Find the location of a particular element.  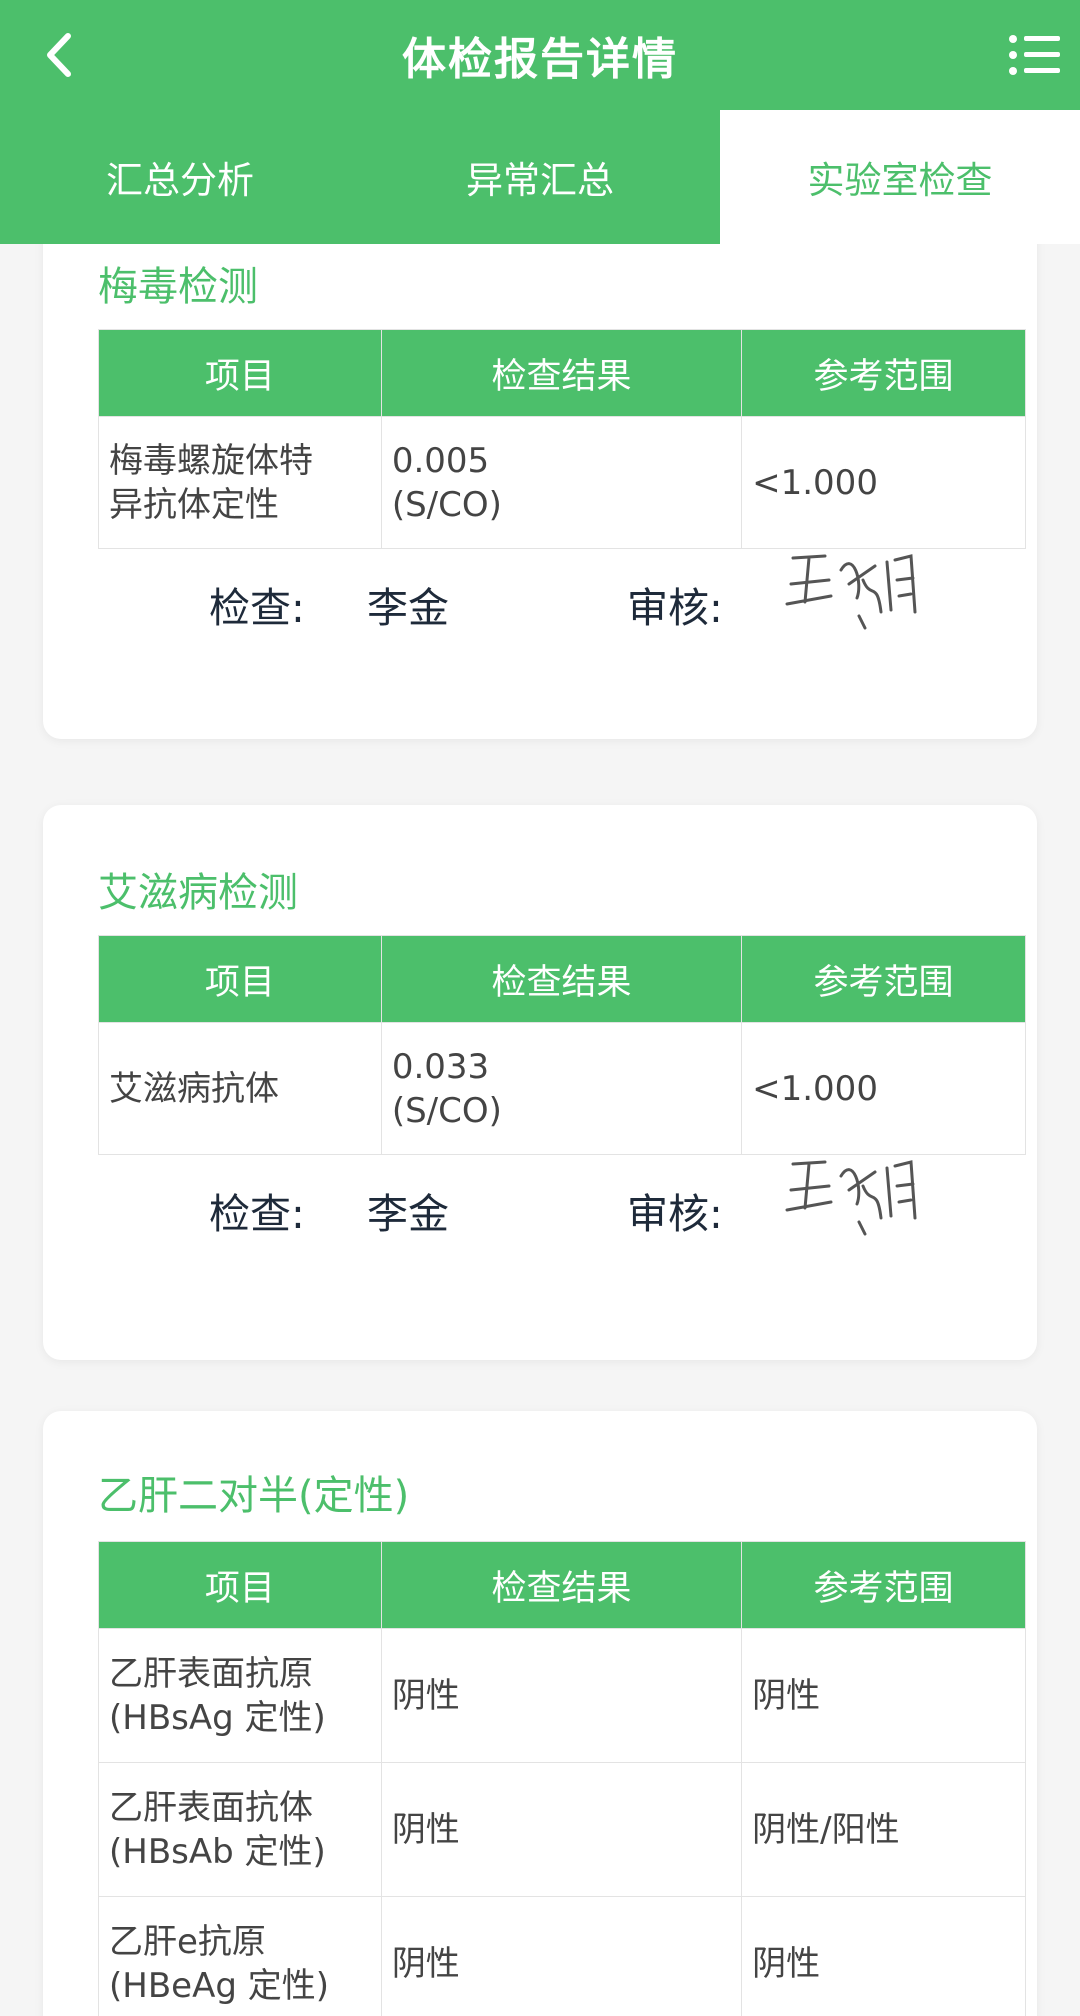

tab-abnormal-summary: 异常汇总 is located at coordinates (540, 177).